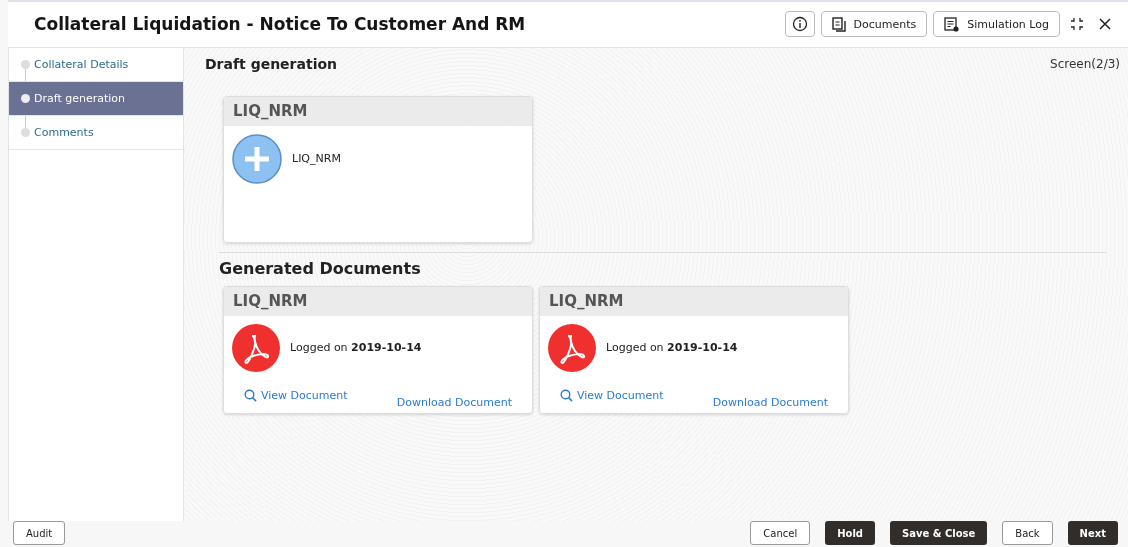  What do you see at coordinates (1092, 533) in the screenshot?
I see `footer-button: Next` at bounding box center [1092, 533].